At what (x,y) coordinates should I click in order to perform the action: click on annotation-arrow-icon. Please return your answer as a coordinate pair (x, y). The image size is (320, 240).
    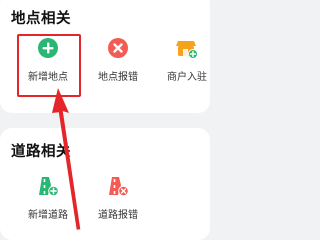
    Looking at the image, I should click on (66, 159).